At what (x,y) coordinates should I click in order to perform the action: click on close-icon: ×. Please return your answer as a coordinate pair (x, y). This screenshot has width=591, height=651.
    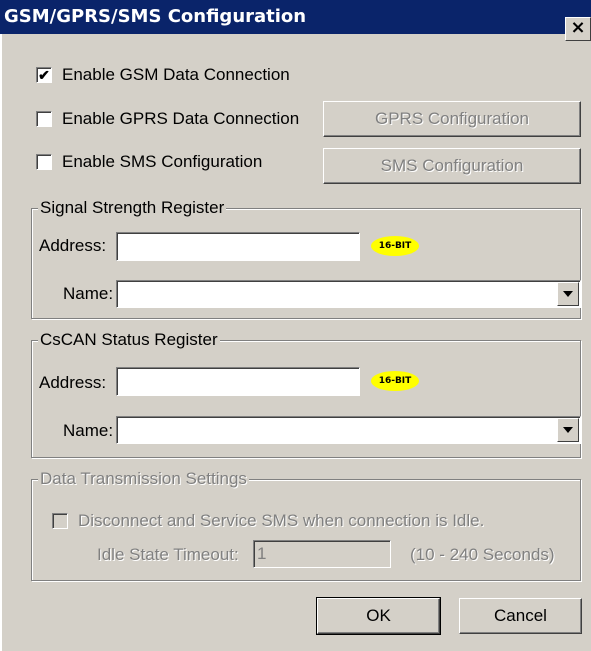
    Looking at the image, I should click on (578, 27).